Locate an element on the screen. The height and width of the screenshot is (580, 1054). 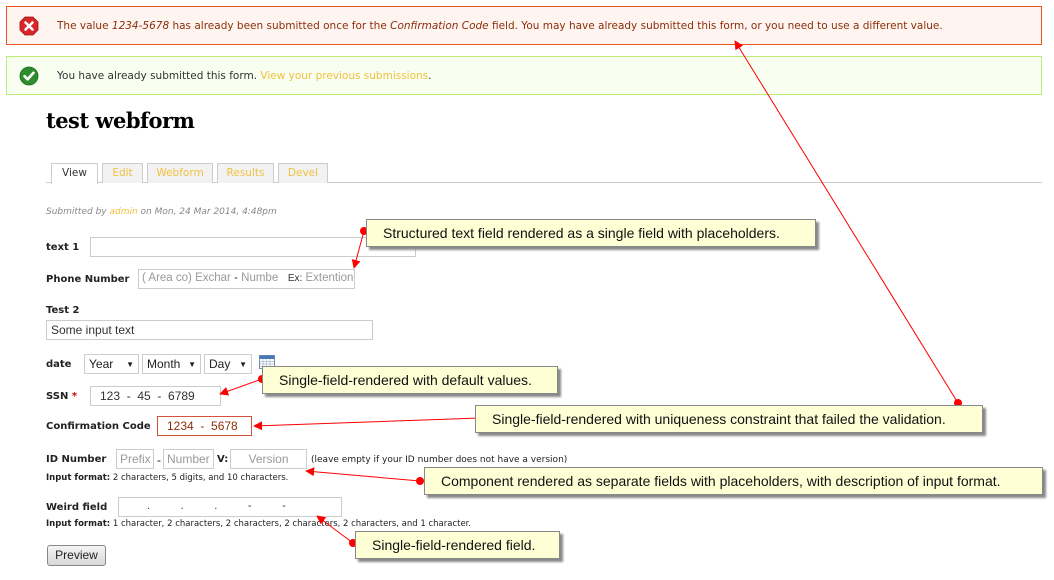
page-title: test webform is located at coordinates (120, 120).